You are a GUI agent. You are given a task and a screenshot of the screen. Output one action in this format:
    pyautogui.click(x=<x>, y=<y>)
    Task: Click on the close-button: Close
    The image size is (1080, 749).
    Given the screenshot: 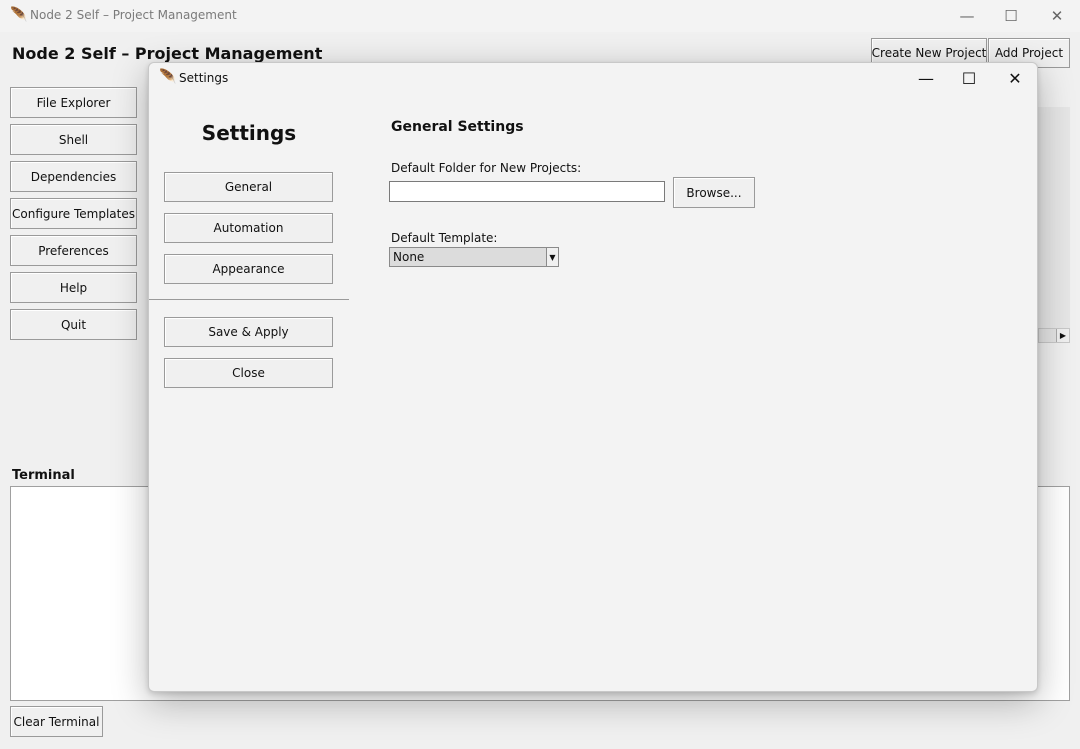 What is the action you would take?
    pyautogui.click(x=248, y=373)
    